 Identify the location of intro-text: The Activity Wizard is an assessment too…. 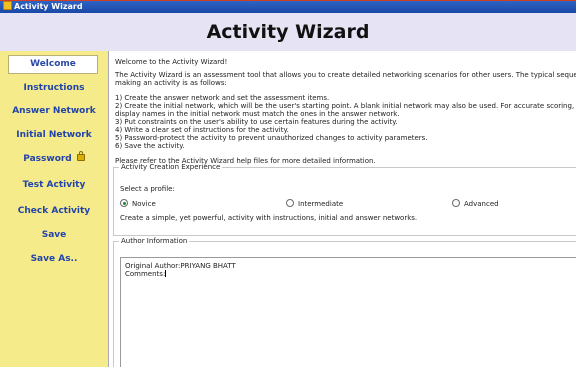
(345, 75).